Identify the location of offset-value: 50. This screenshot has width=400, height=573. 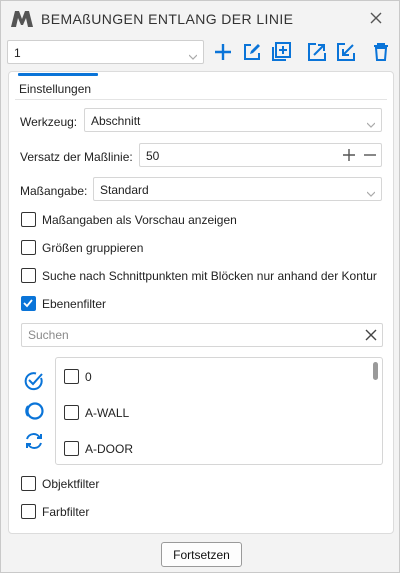
(153, 156).